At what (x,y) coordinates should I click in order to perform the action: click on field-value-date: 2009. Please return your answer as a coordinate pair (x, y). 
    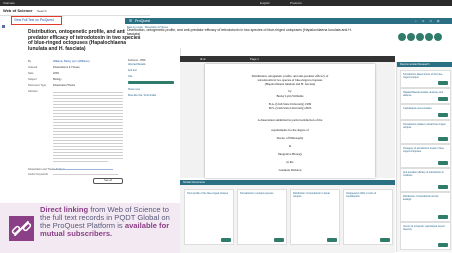
    Looking at the image, I should click on (56, 73).